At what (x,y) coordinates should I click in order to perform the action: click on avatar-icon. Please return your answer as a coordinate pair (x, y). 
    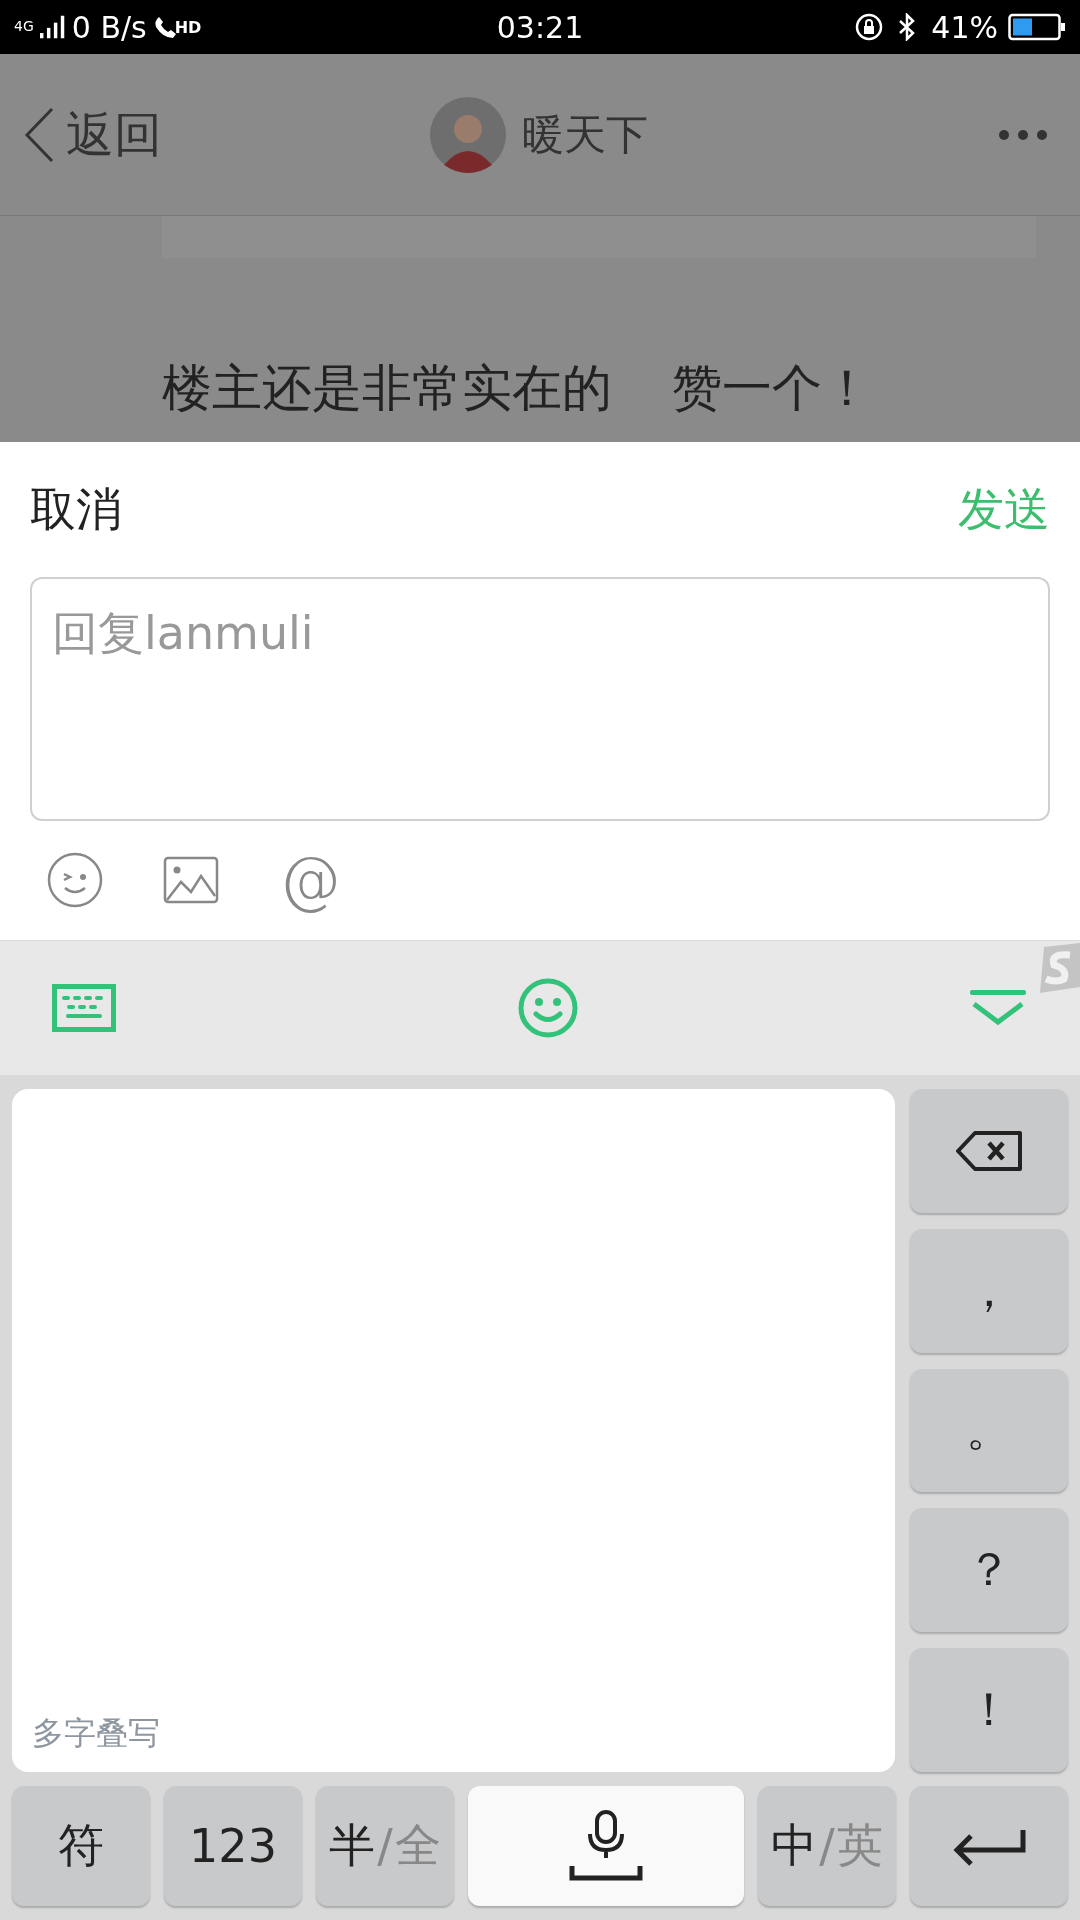
    Looking at the image, I should click on (468, 135).